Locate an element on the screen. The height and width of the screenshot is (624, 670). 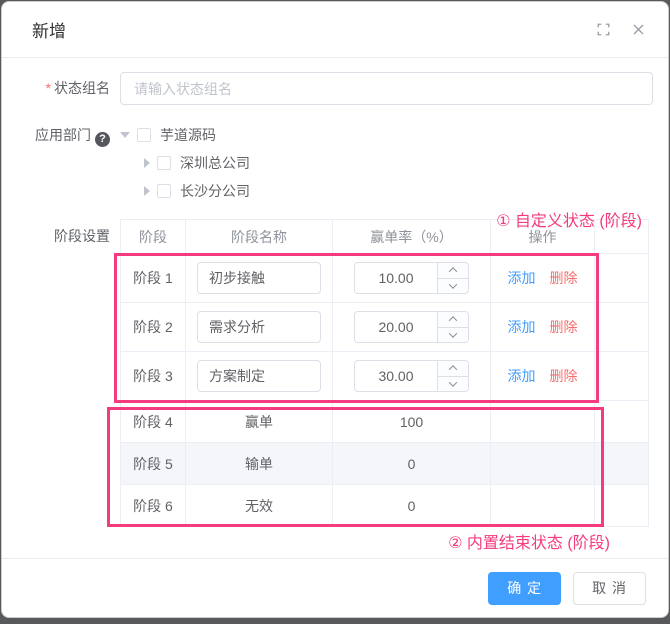
tree-node-changsha: 长沙分公司 is located at coordinates (197, 191).